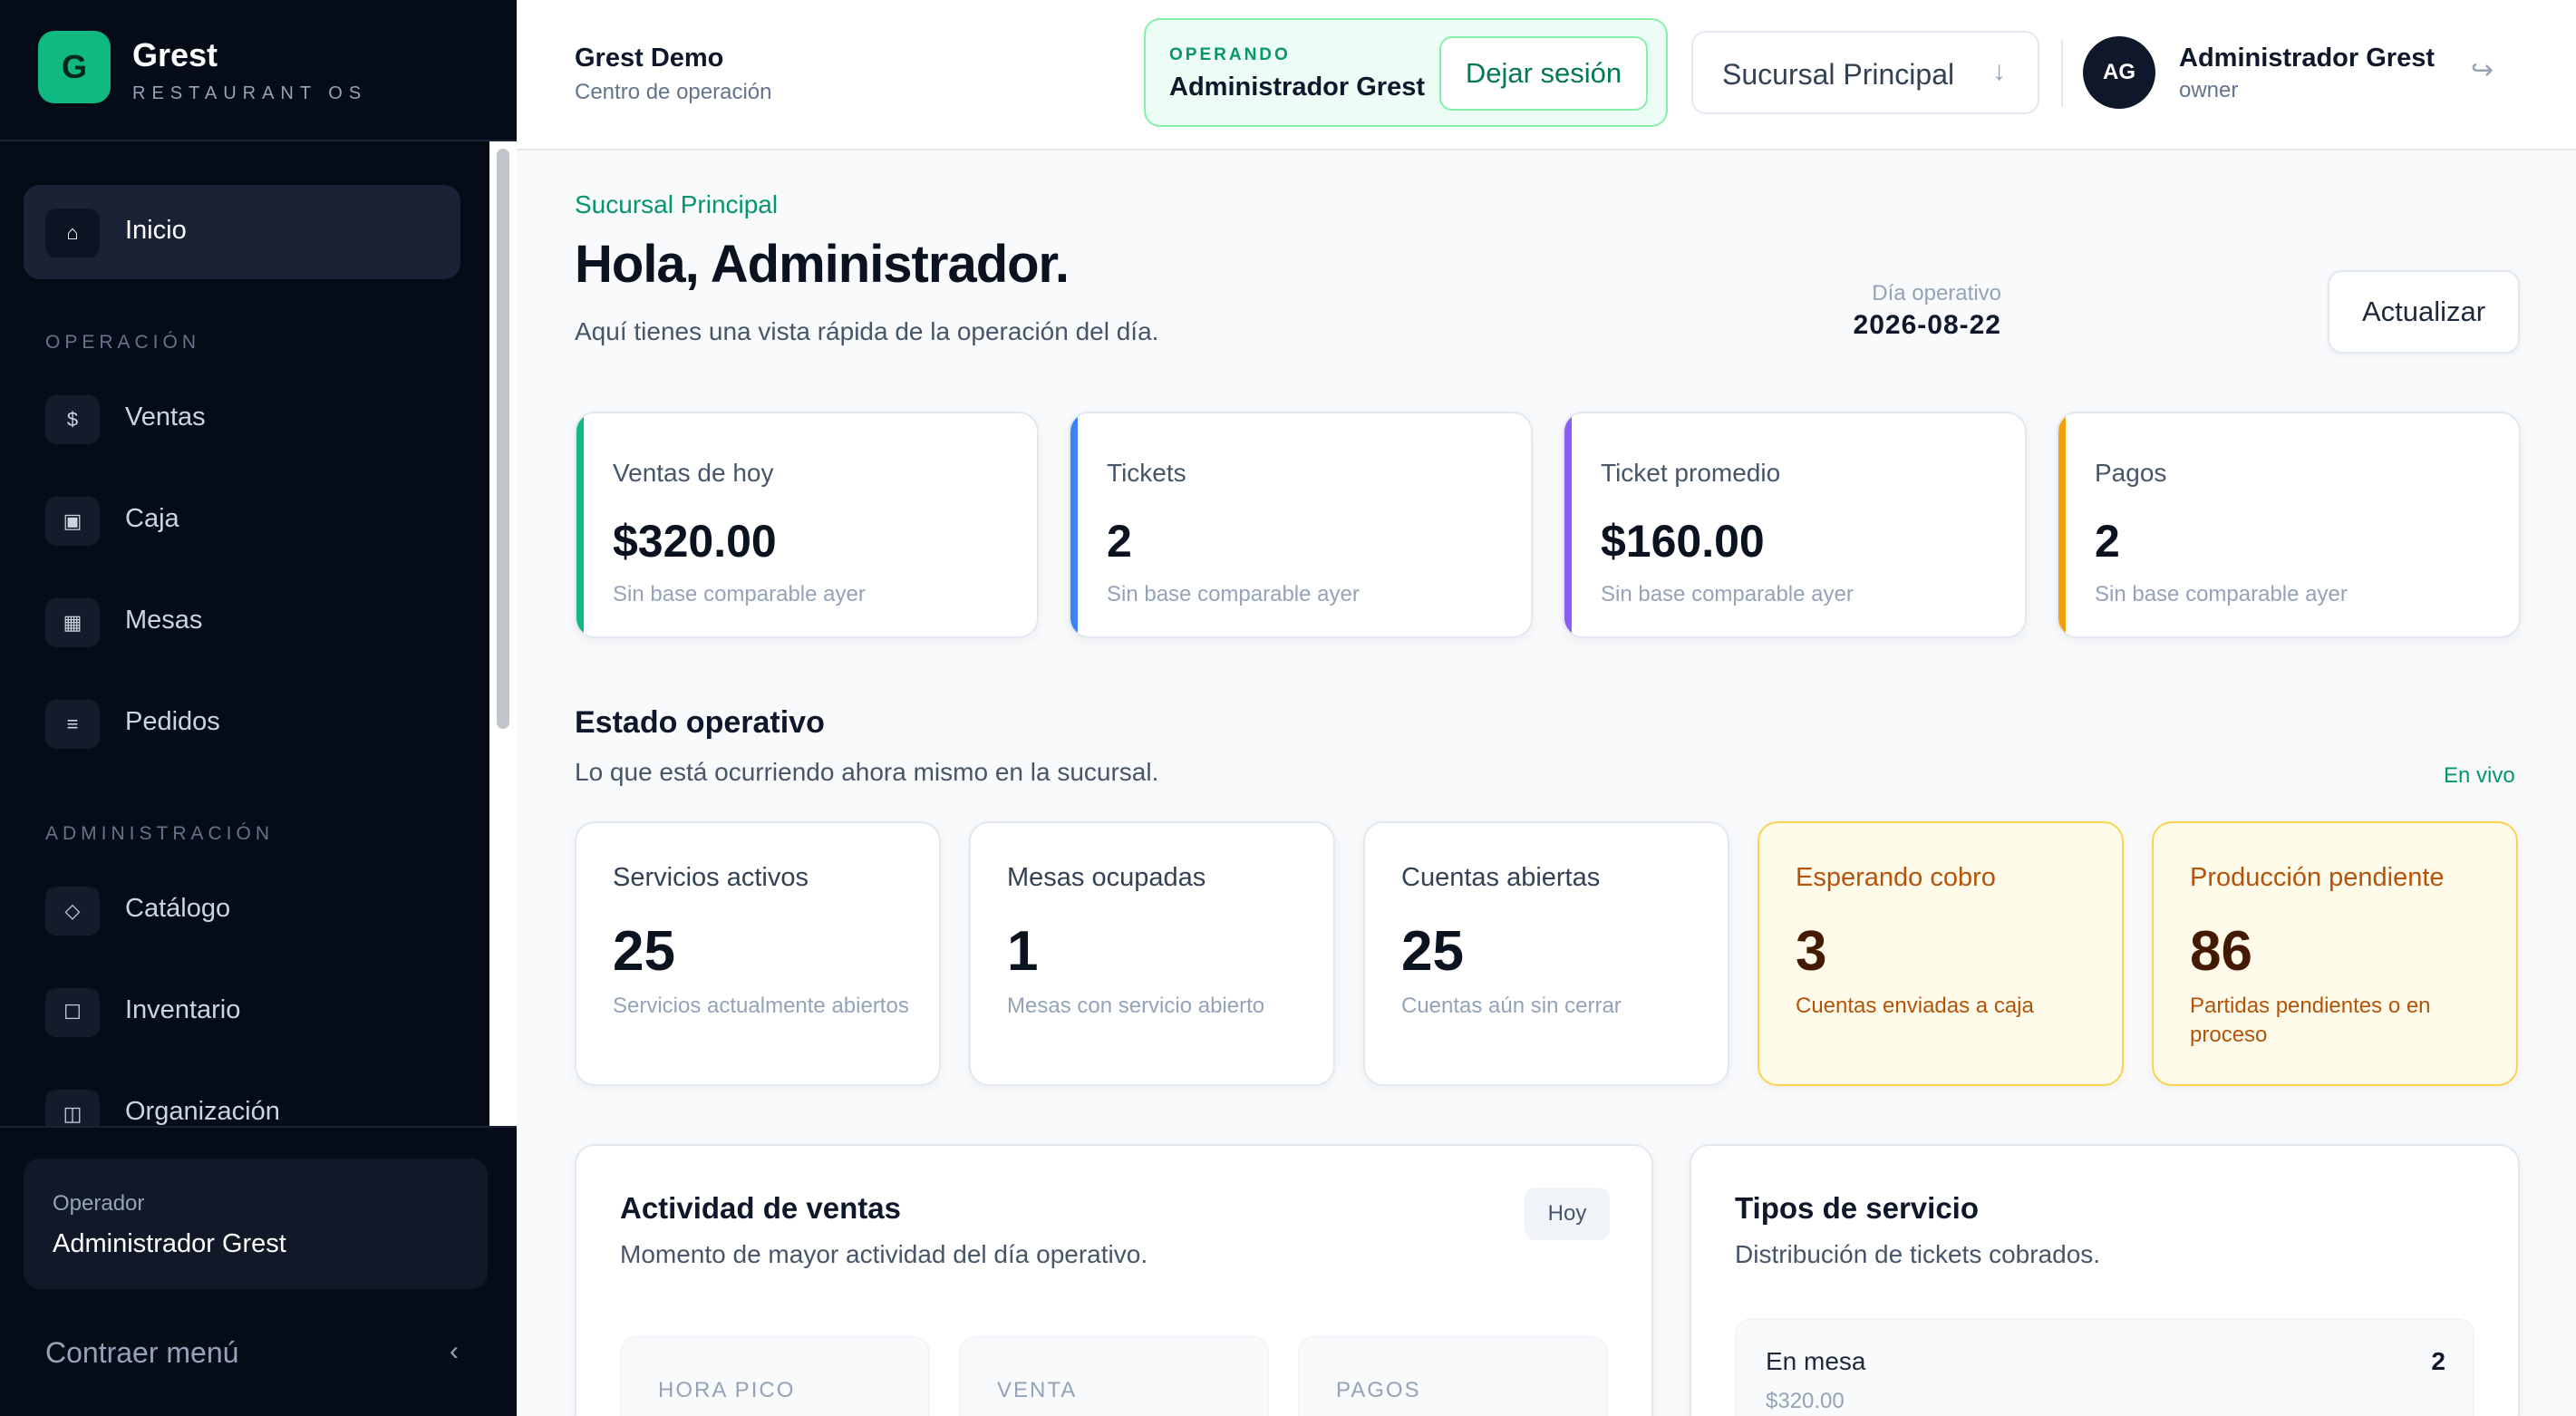  Describe the element at coordinates (711, 877) in the screenshot. I see `status-label: Servicios activos` at that location.